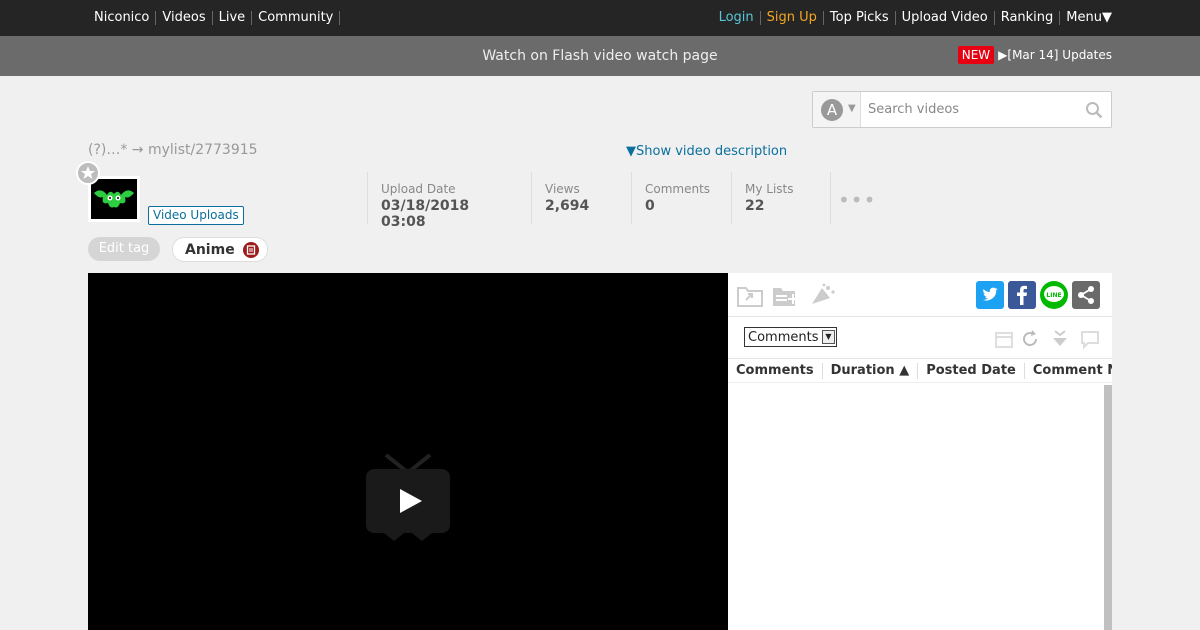 The width and height of the screenshot is (1200, 630). What do you see at coordinates (1004, 339) in the screenshot?
I see `calendar-icon` at bounding box center [1004, 339].